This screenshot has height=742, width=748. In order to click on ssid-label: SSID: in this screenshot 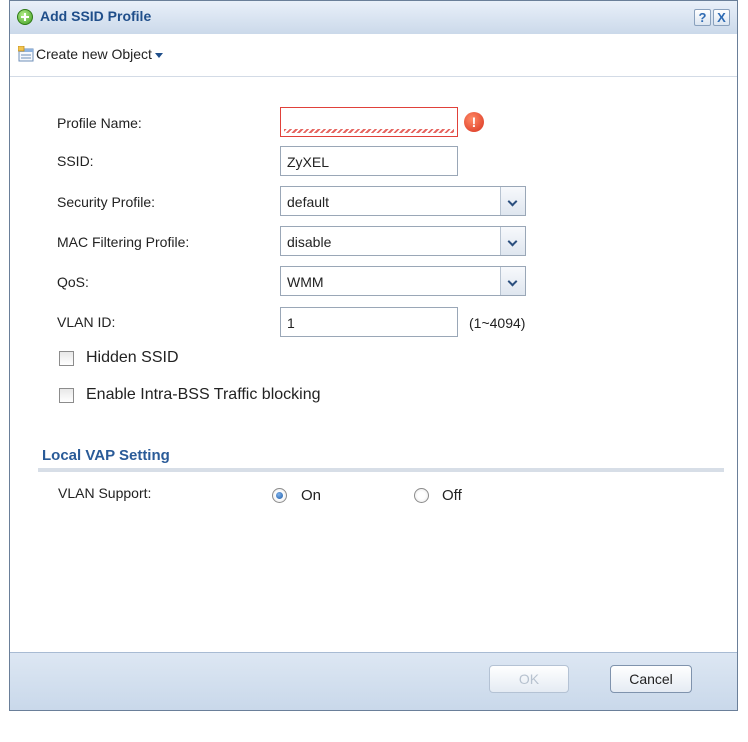, I will do `click(75, 161)`.